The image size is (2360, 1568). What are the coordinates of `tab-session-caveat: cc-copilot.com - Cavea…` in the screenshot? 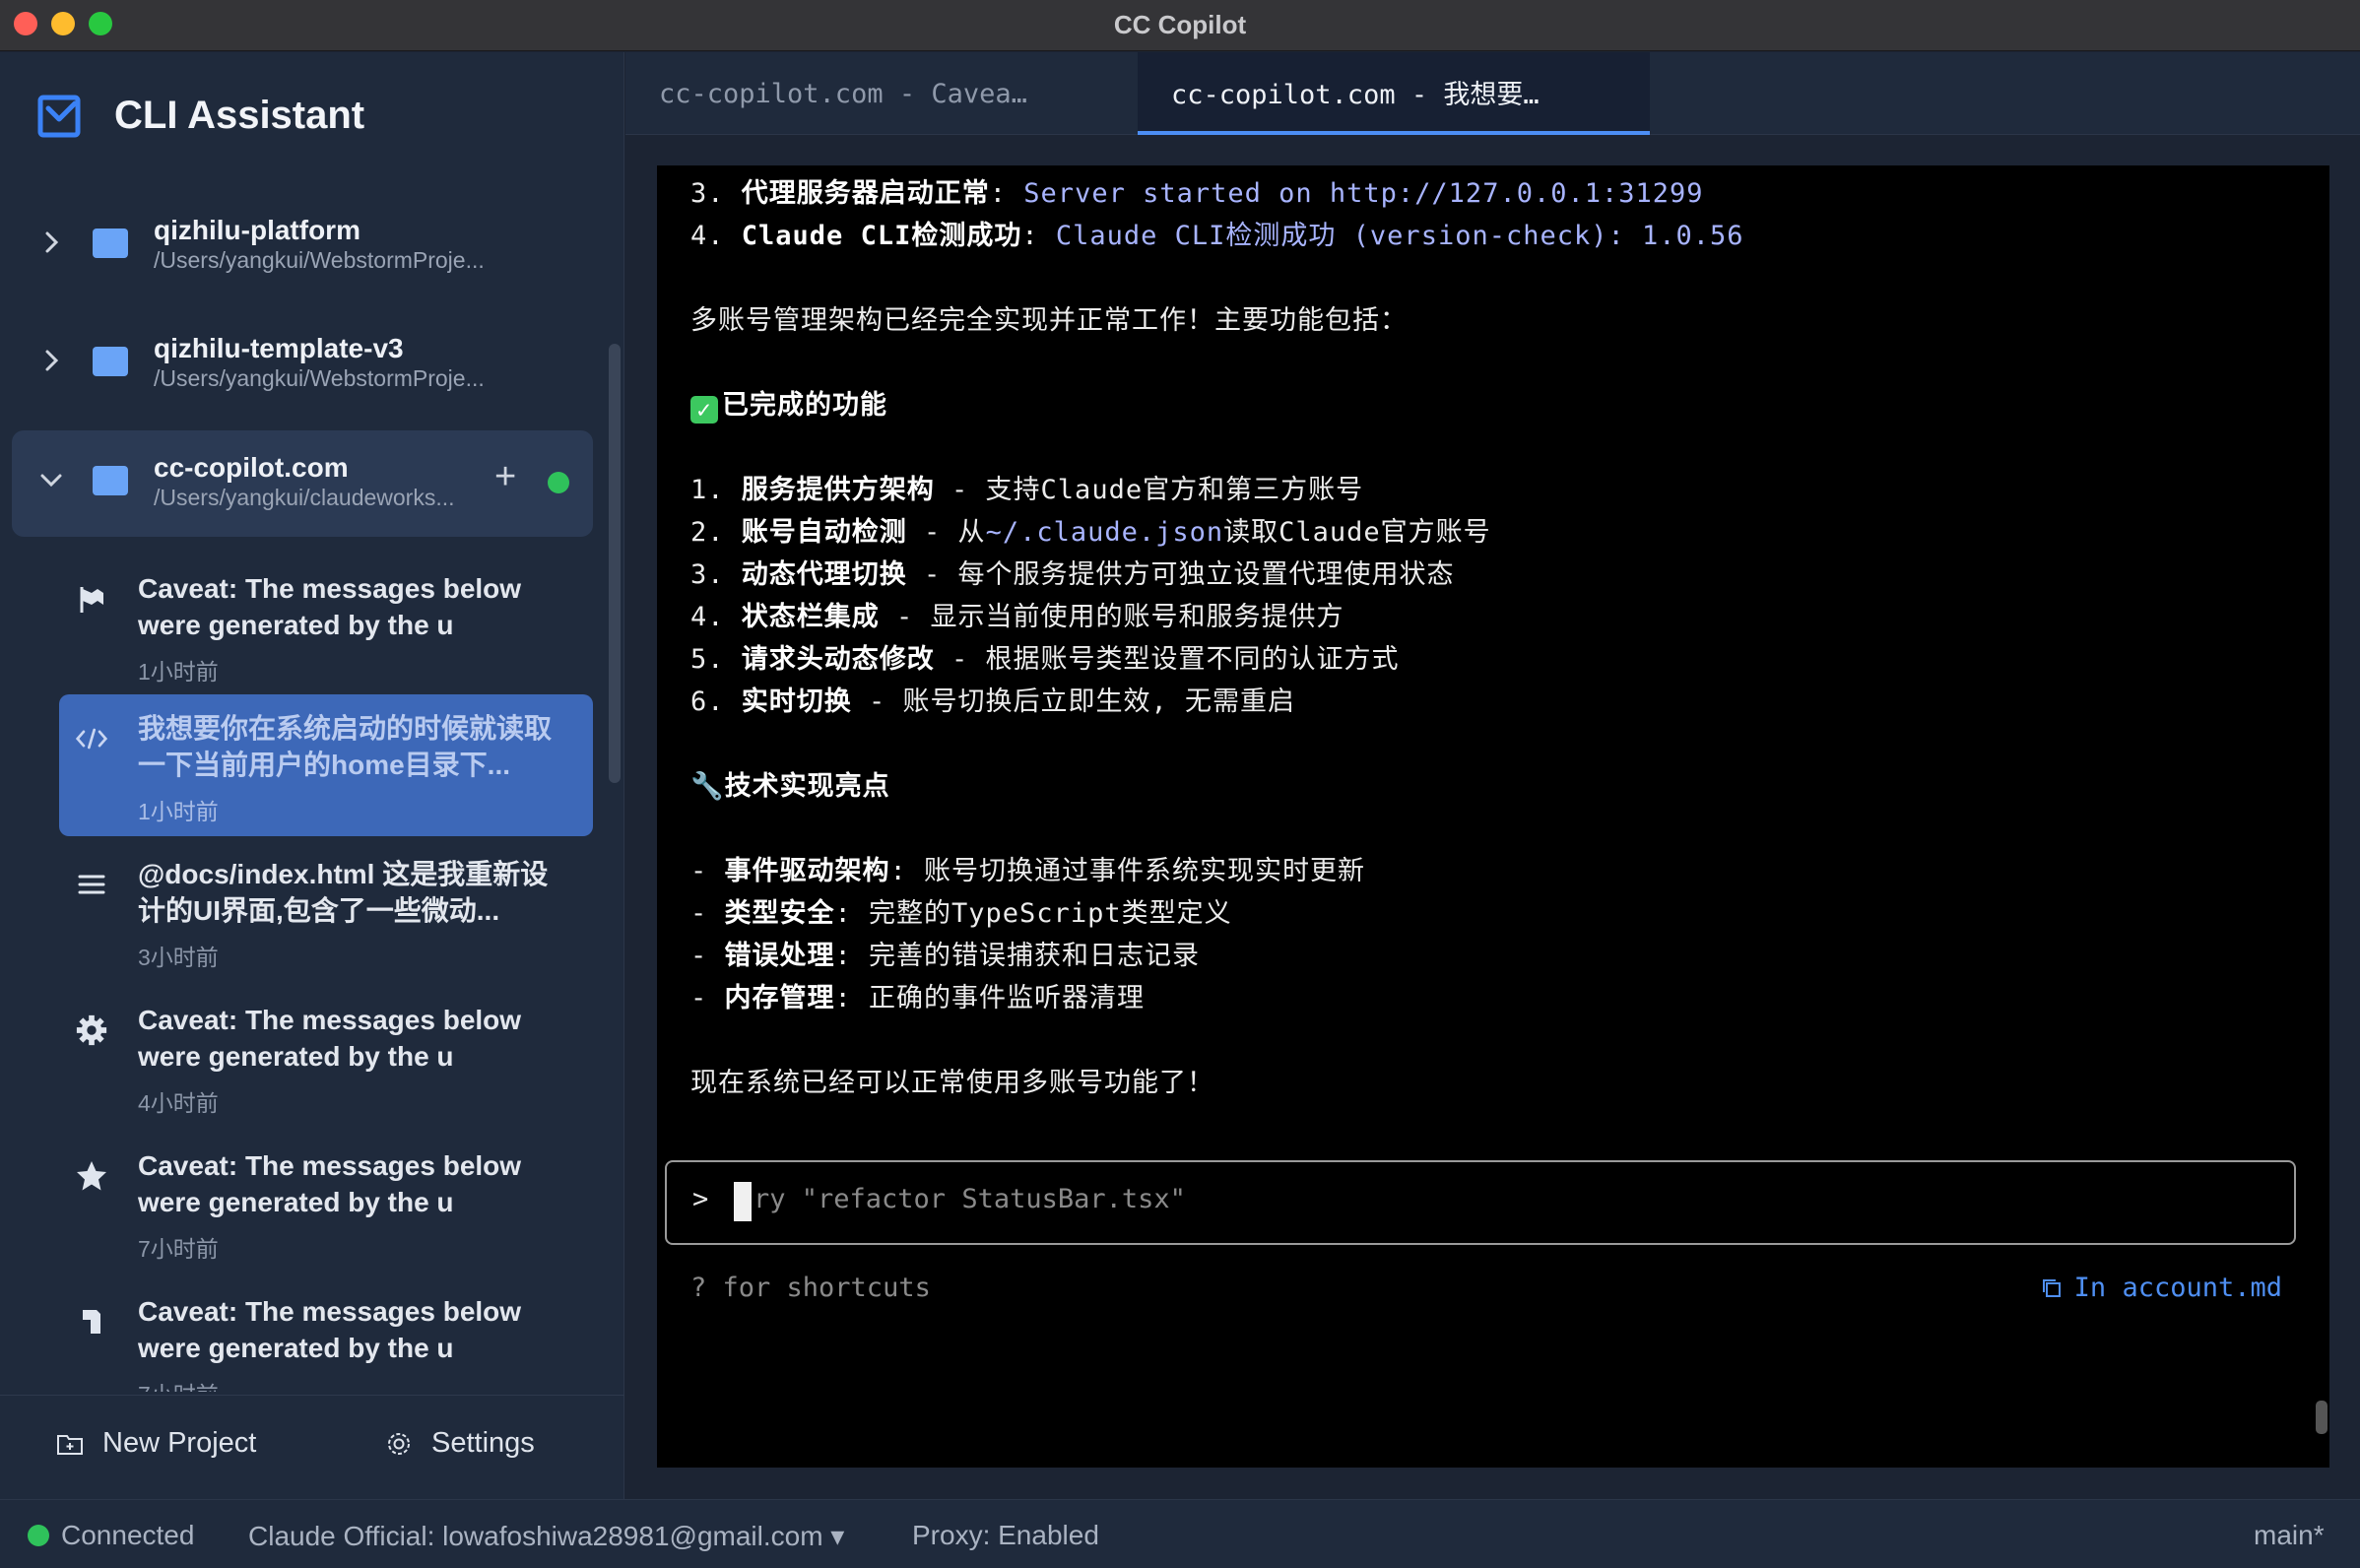 It's located at (881, 93).